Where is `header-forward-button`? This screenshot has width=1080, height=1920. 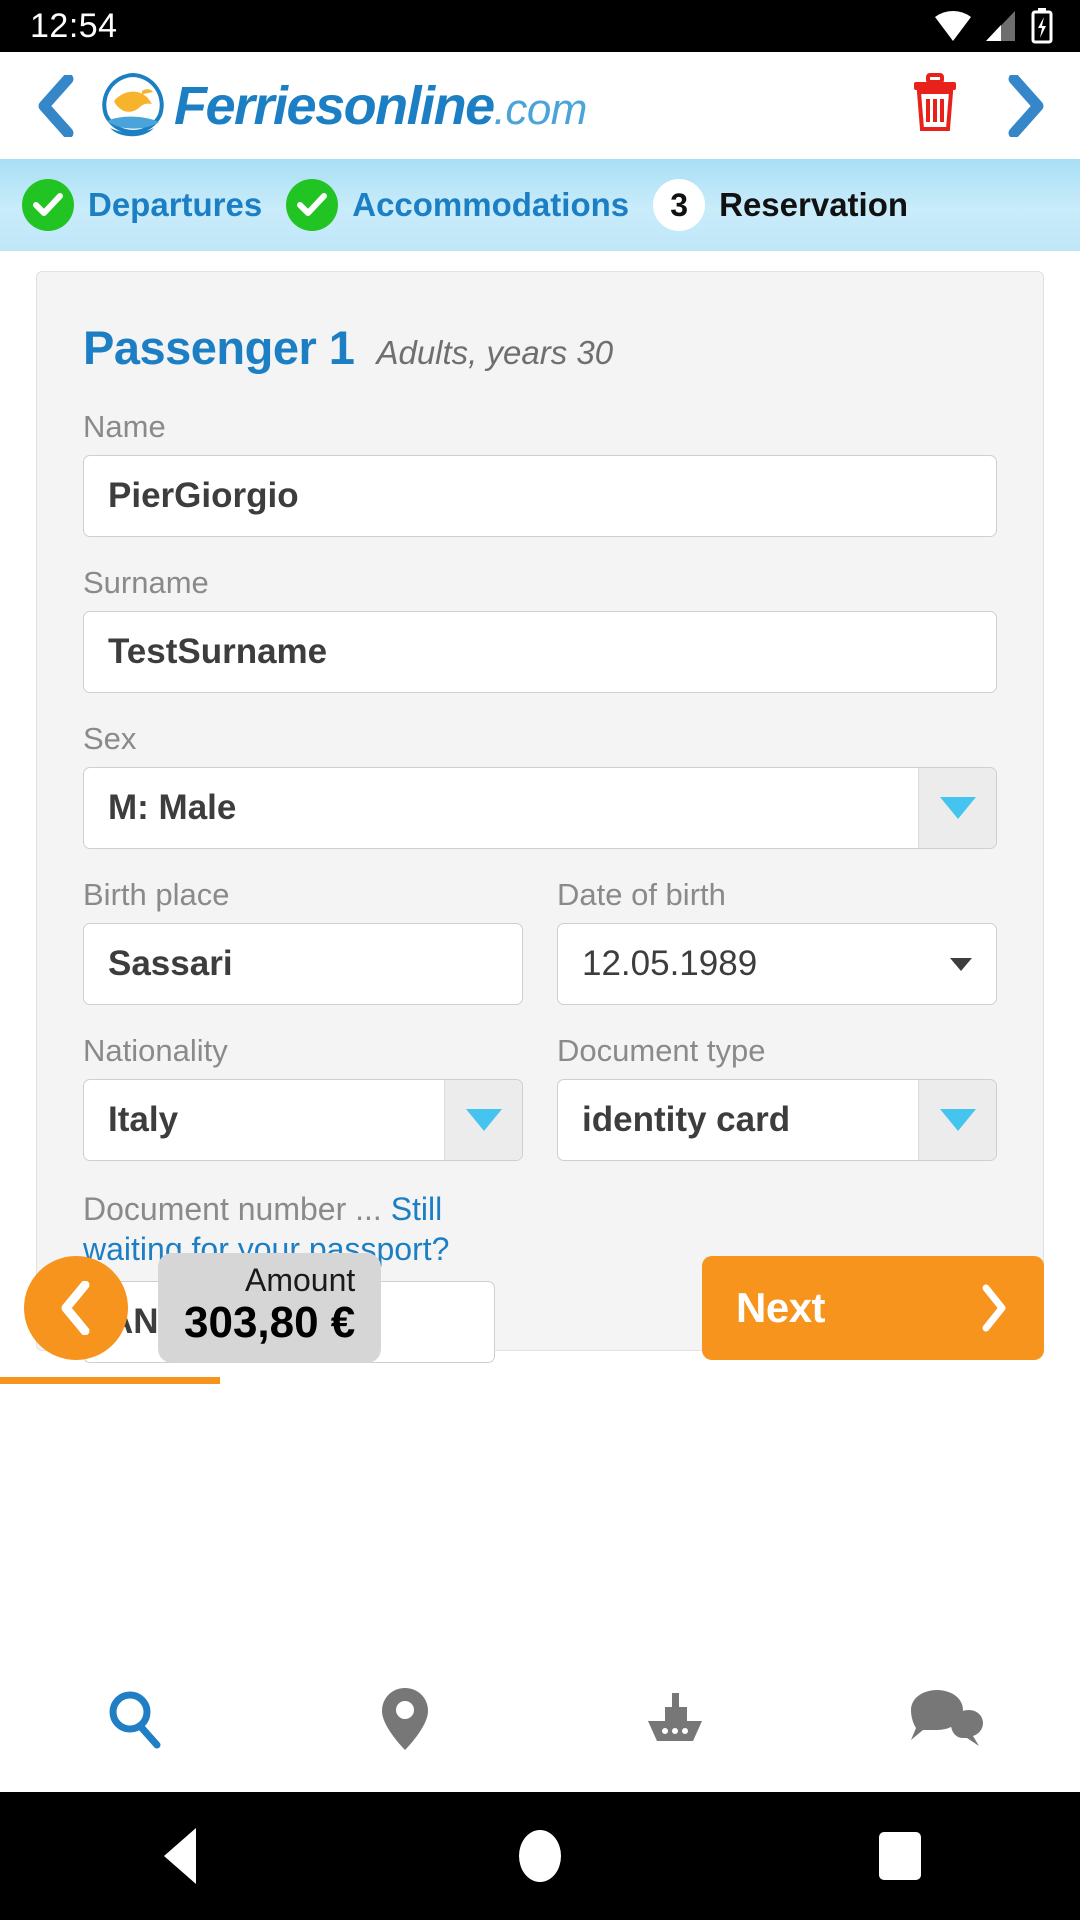
header-forward-button is located at coordinates (1024, 106).